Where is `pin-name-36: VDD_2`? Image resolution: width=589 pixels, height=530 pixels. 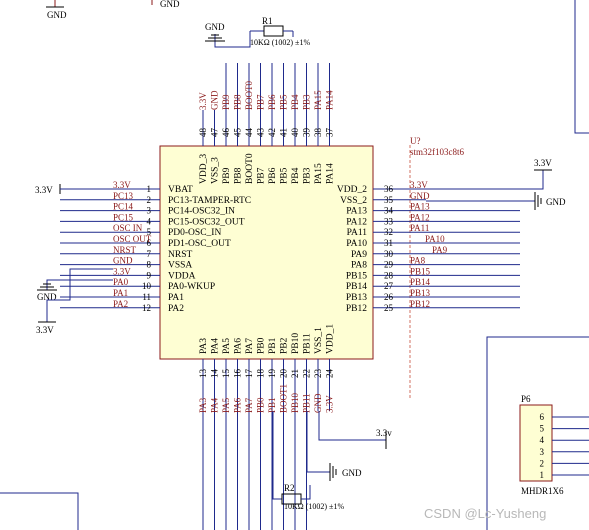 pin-name-36: VDD_2 is located at coordinates (352, 190).